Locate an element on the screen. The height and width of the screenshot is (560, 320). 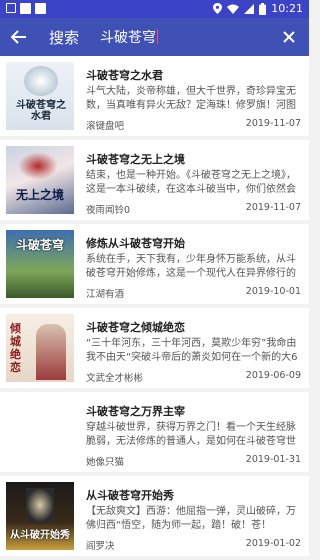
book-author: 文武全才彬彬 is located at coordinates (115, 378).